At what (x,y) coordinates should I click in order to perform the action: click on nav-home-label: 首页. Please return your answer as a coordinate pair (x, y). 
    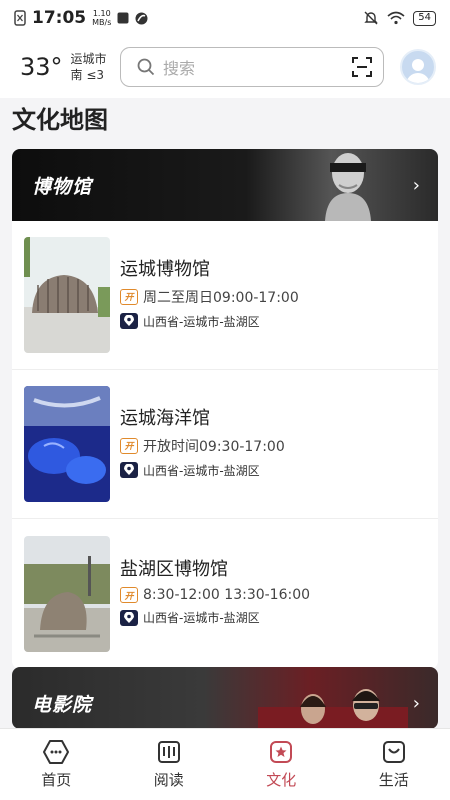
    Looking at the image, I should click on (56, 780).